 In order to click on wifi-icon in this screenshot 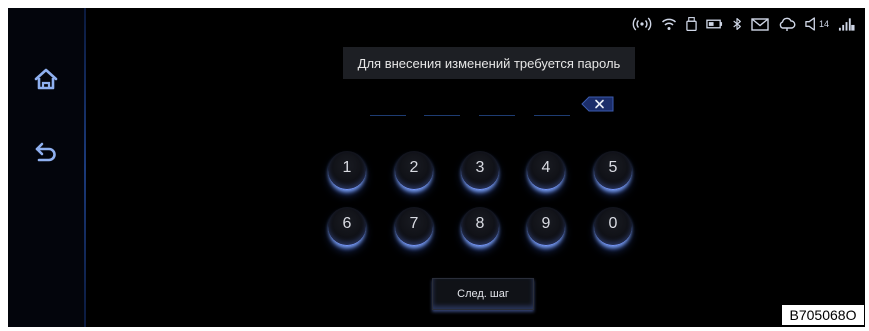, I will do `click(668, 24)`.